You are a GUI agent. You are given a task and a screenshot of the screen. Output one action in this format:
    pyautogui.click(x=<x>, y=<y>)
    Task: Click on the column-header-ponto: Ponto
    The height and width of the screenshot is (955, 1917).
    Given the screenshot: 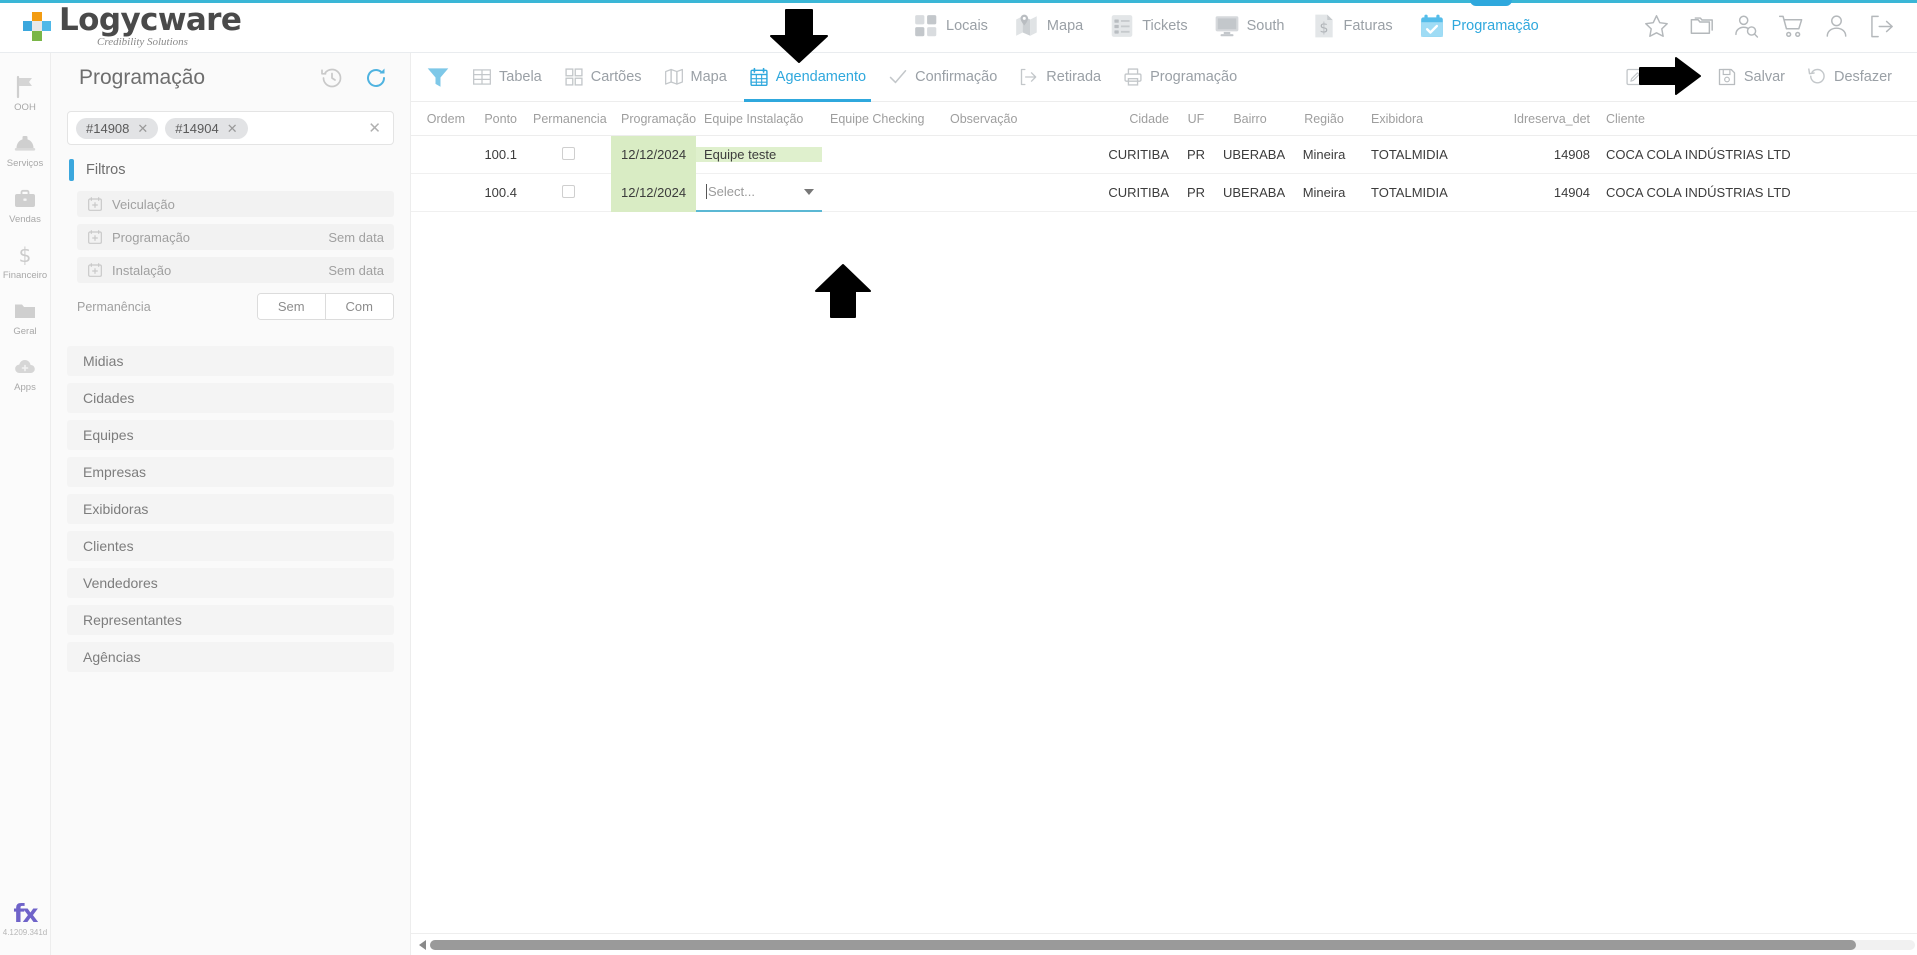 What is the action you would take?
    pyautogui.click(x=499, y=119)
    